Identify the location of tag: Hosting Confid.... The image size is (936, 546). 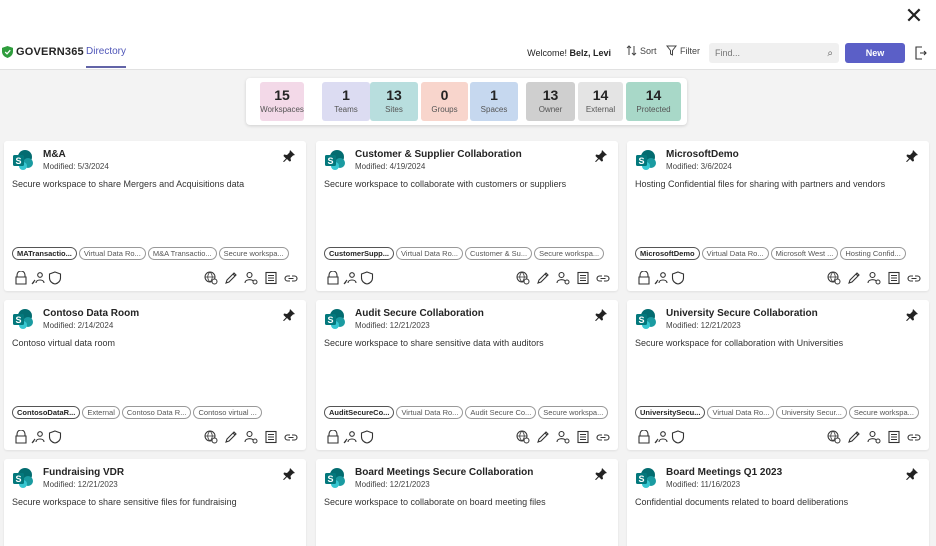
(873, 253).